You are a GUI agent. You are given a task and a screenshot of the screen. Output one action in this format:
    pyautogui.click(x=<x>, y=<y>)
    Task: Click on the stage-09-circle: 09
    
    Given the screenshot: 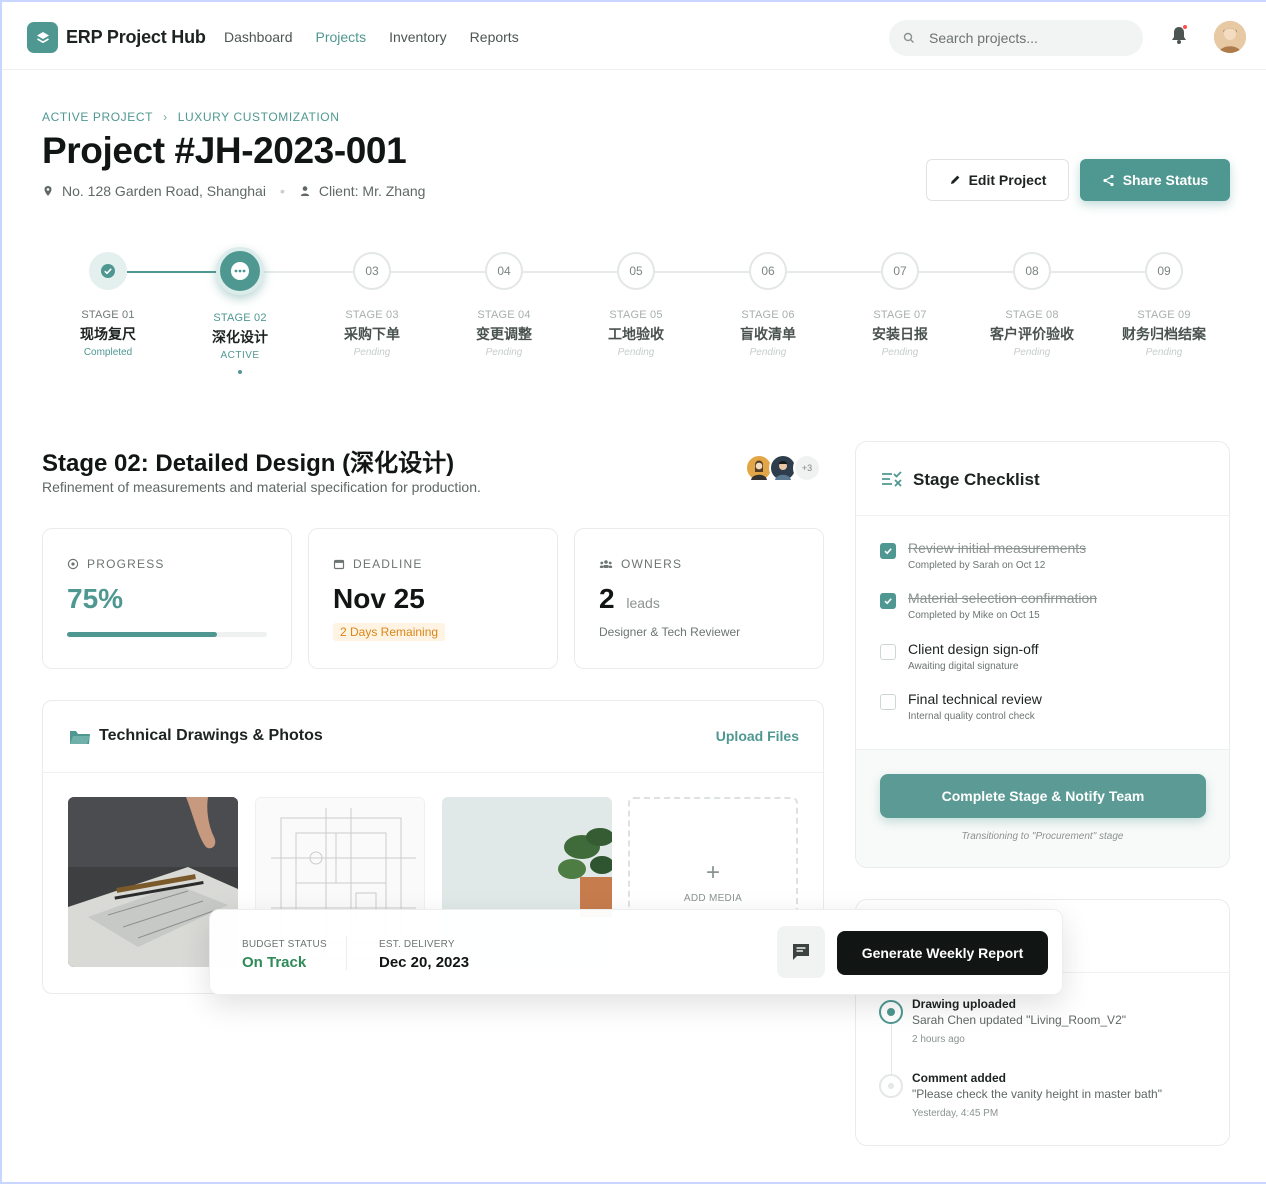 What is the action you would take?
    pyautogui.click(x=1164, y=271)
    